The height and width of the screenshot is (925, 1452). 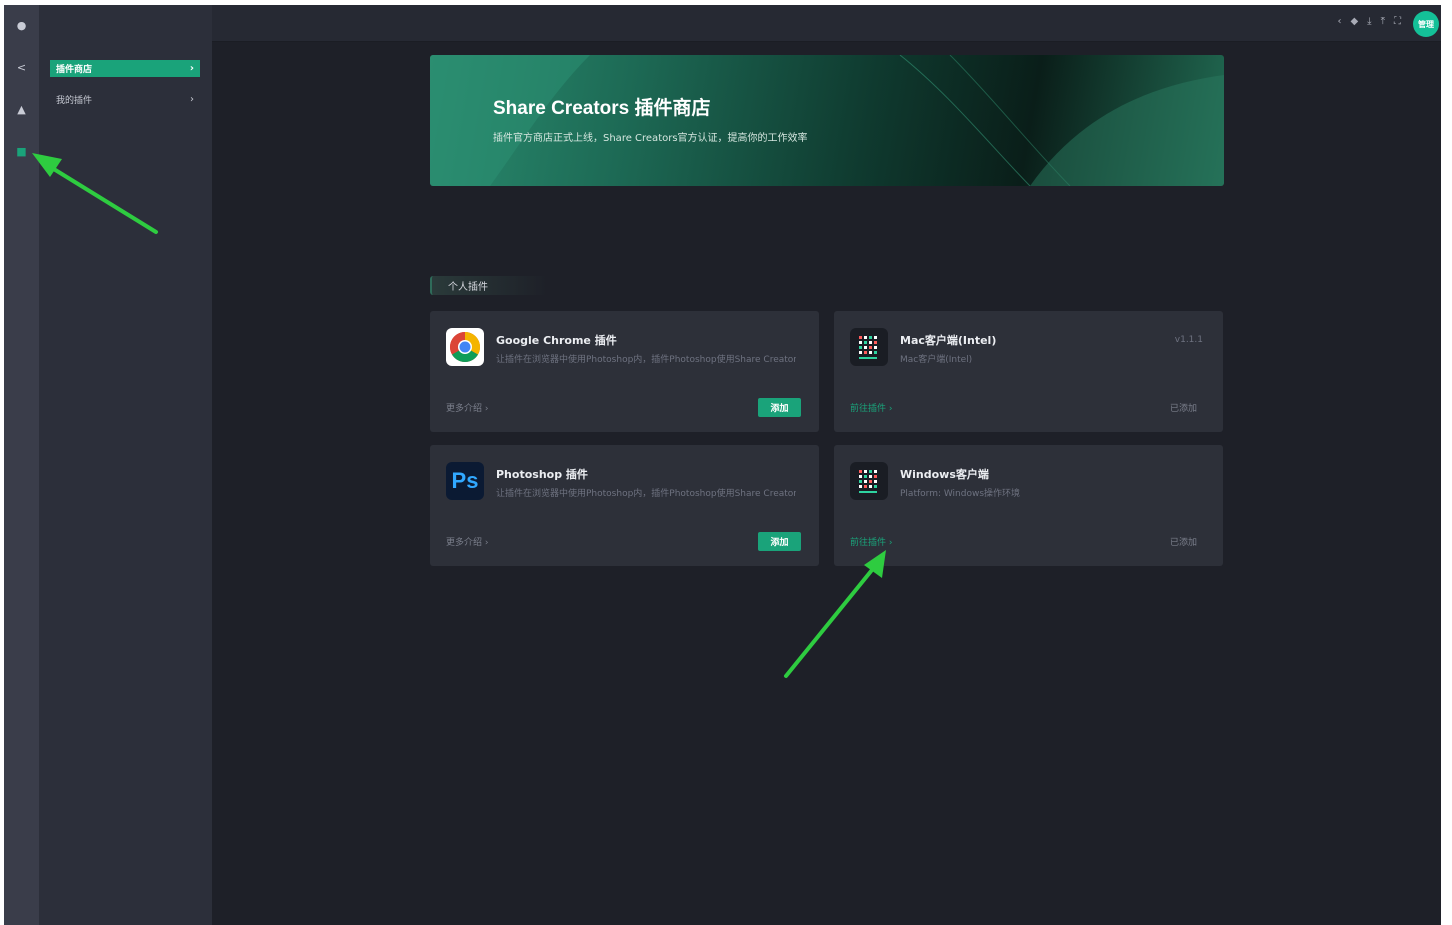 I want to click on chrome-icon, so click(x=465, y=347).